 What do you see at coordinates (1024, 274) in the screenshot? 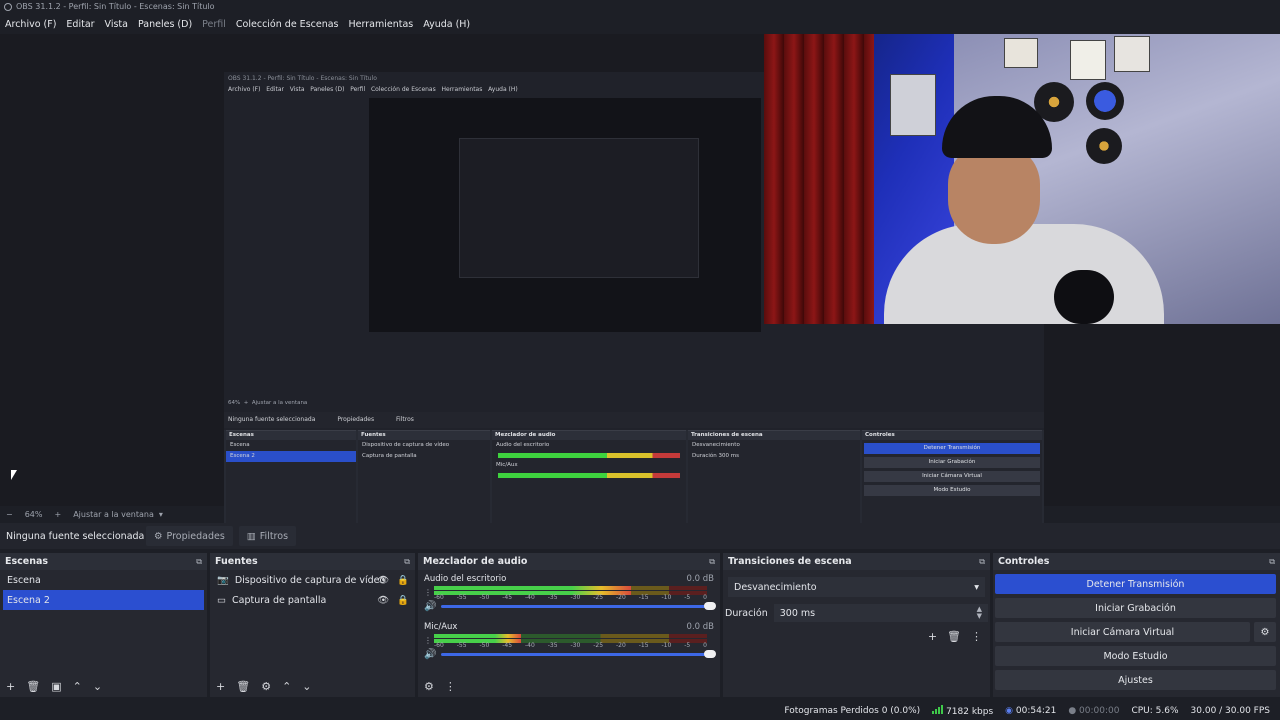
I see `person-hoodie-graphic` at bounding box center [1024, 274].